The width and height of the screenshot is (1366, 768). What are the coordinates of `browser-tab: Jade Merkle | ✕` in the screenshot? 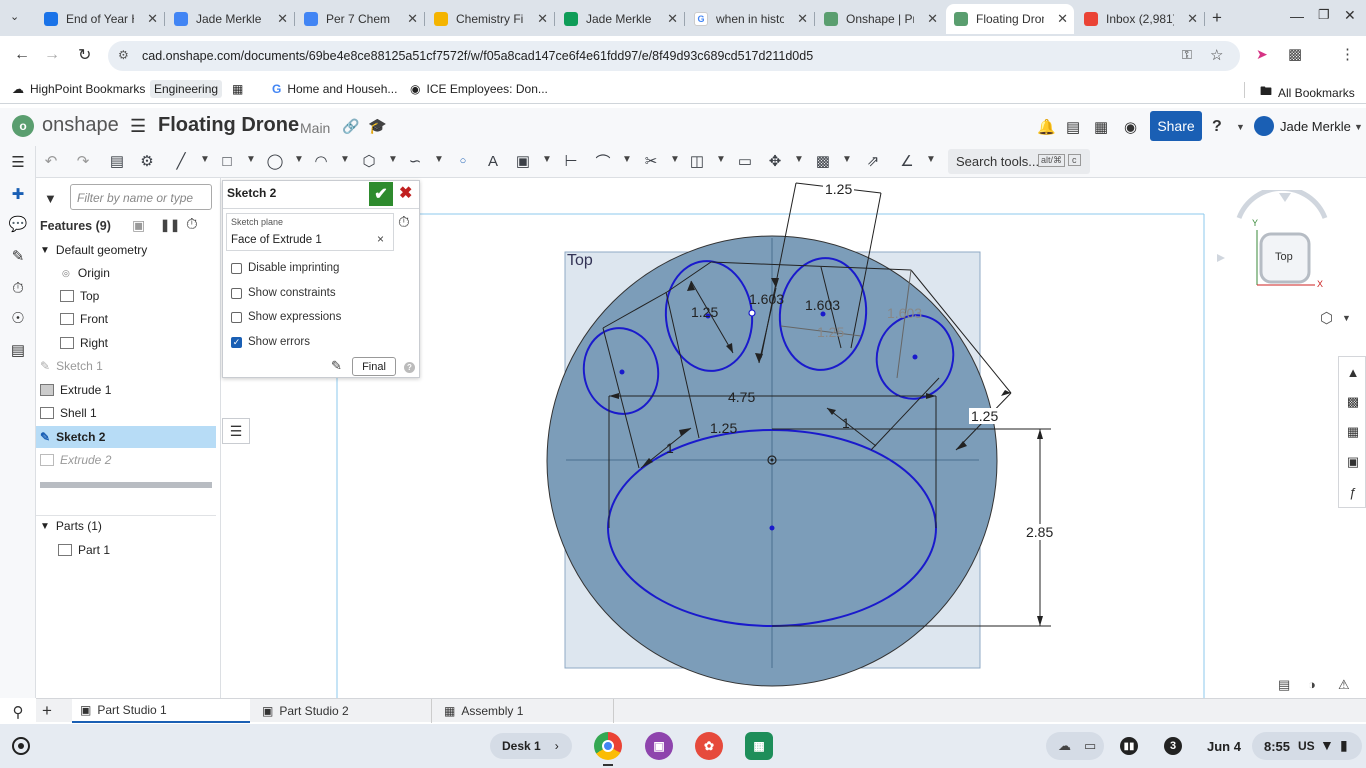 It's located at (620, 19).